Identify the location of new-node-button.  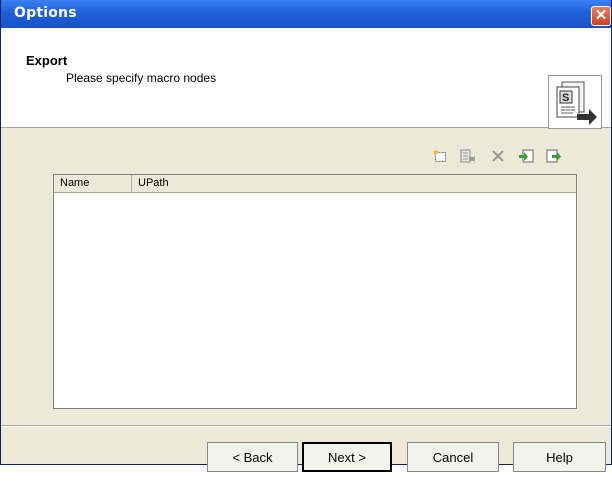
(441, 156).